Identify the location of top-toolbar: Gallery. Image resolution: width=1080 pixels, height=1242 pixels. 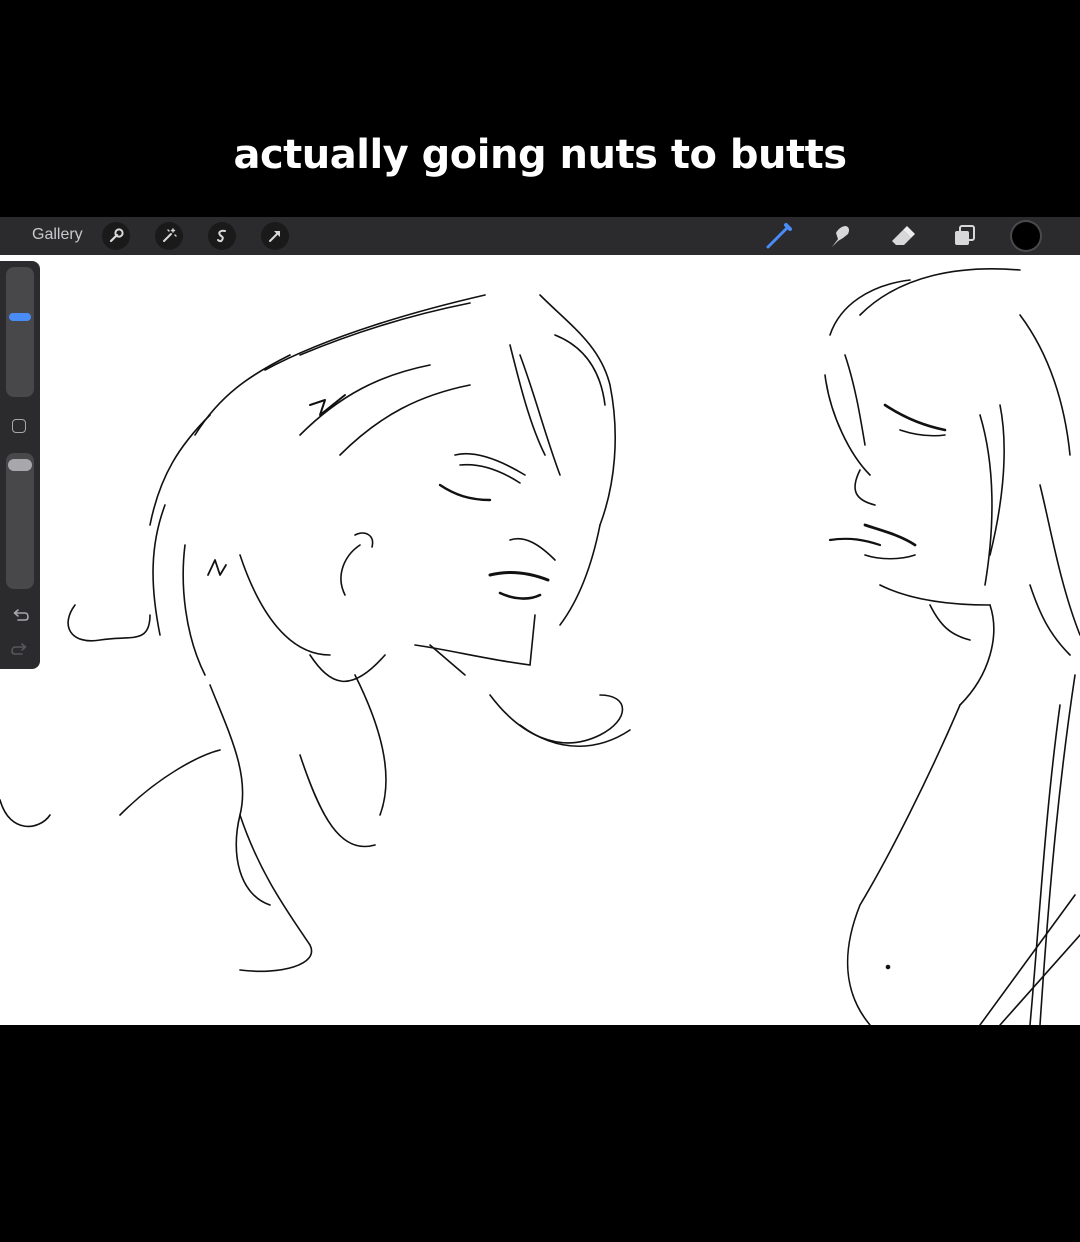
(540, 236).